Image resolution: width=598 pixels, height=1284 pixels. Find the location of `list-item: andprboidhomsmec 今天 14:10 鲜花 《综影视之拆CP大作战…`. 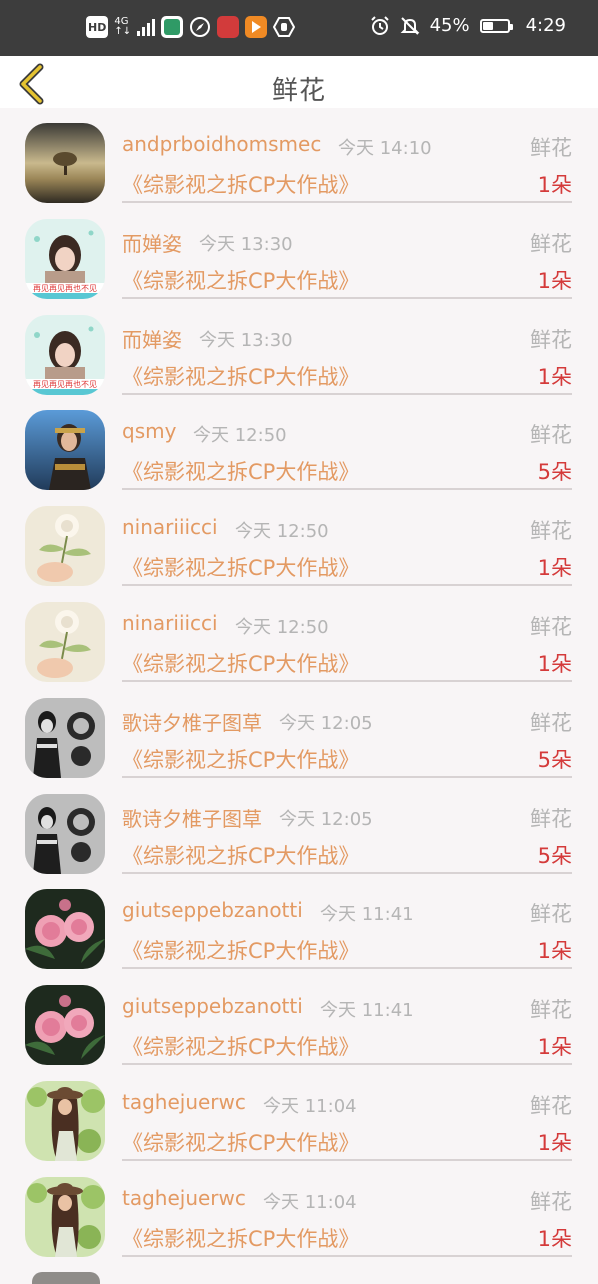

list-item: andprboidhomsmec 今天 14:10 鲜花 《综影视之拆CP大作战… is located at coordinates (299, 156).